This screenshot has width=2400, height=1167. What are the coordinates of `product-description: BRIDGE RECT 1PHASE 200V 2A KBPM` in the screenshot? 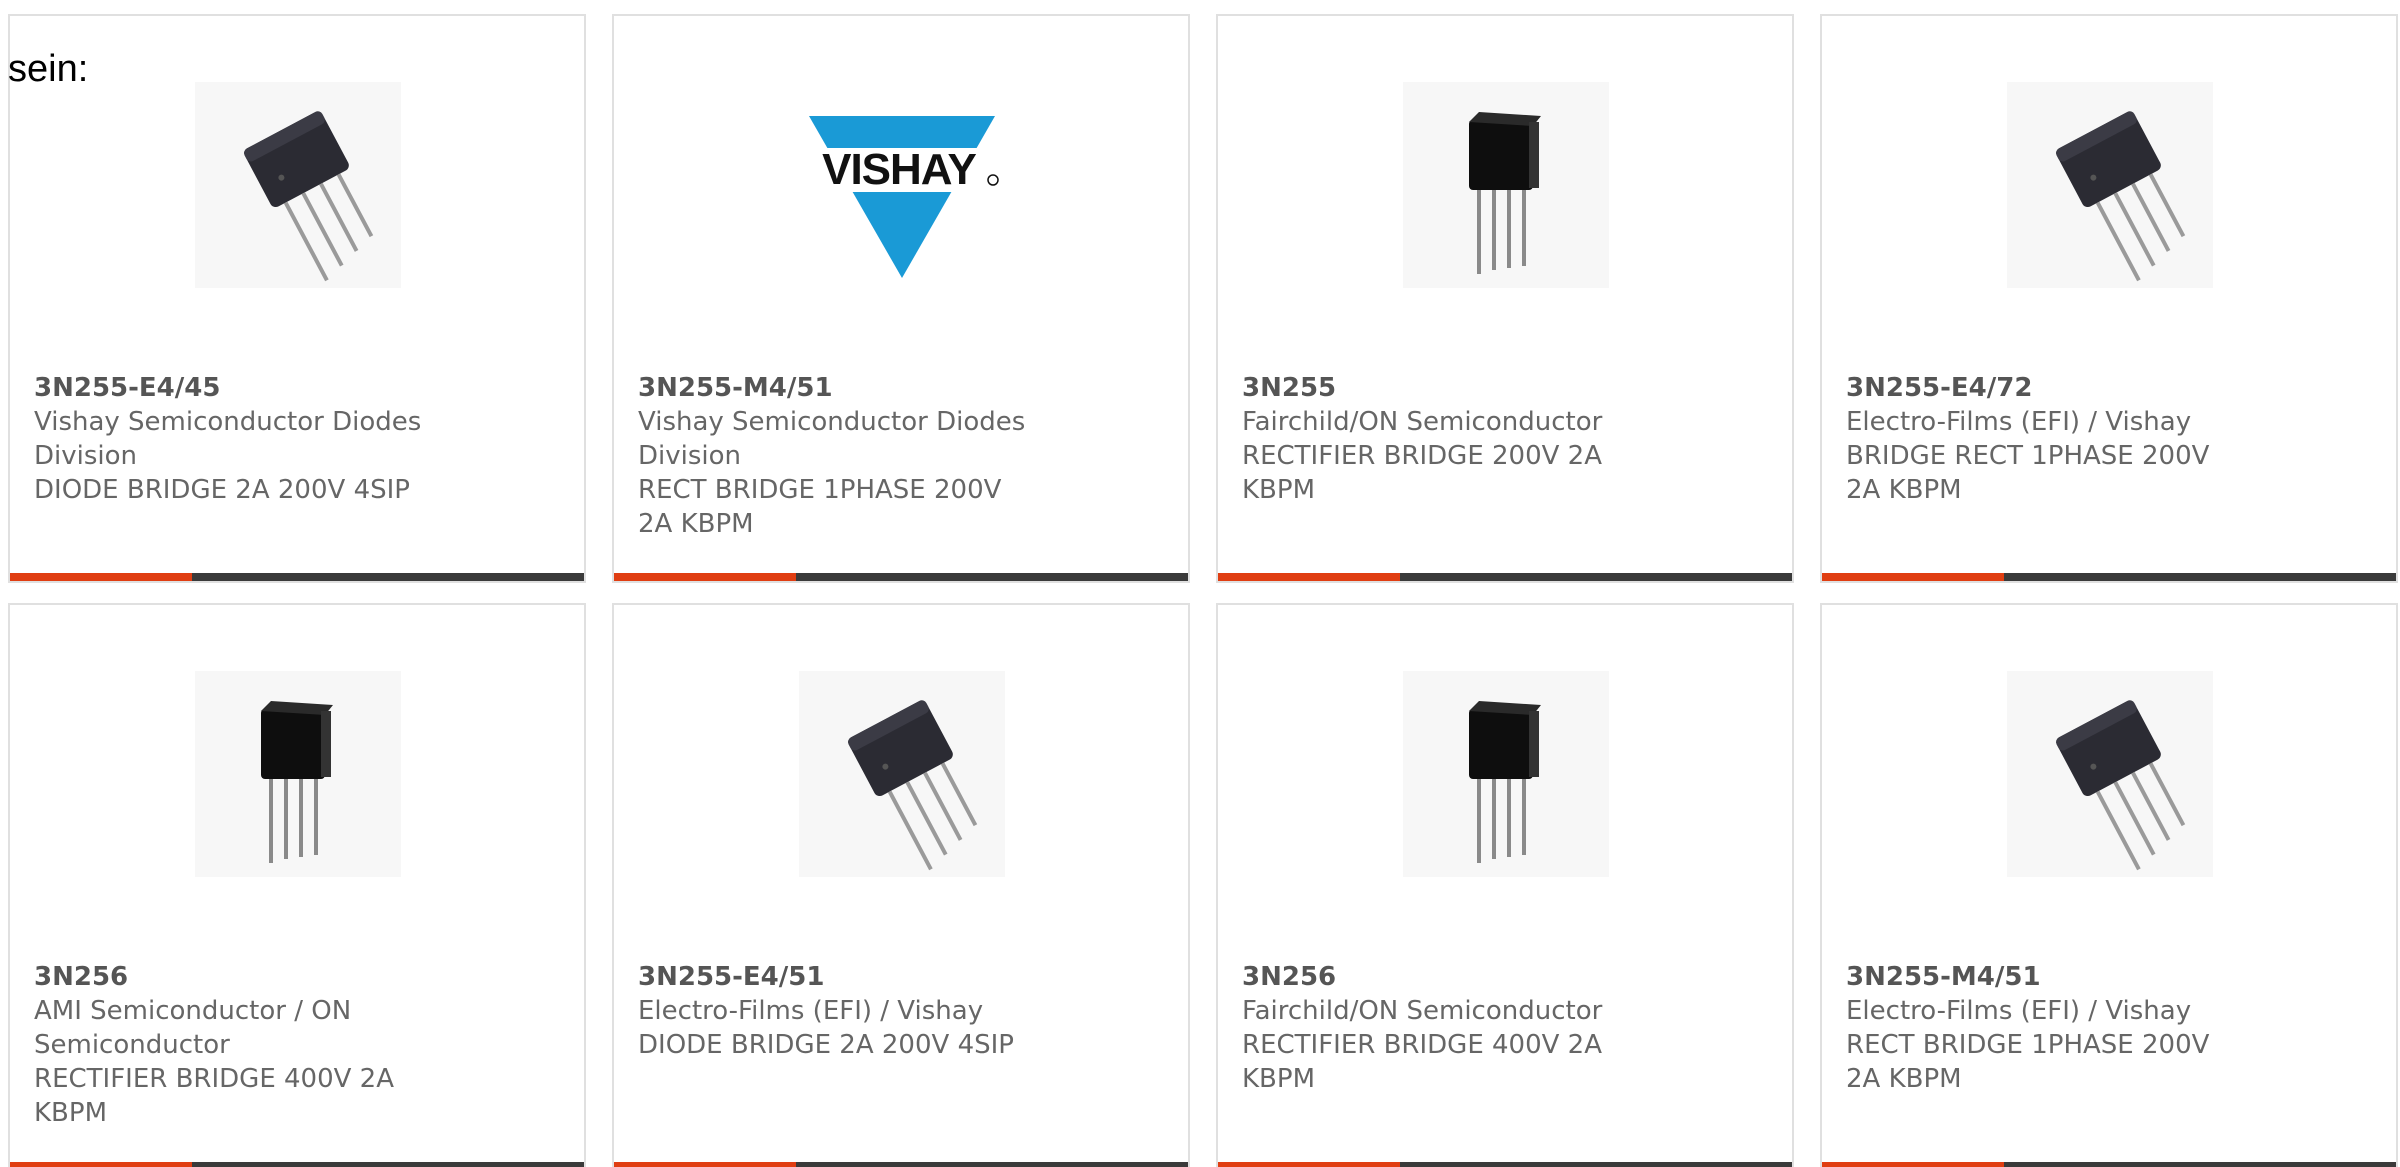 It's located at (2028, 473).